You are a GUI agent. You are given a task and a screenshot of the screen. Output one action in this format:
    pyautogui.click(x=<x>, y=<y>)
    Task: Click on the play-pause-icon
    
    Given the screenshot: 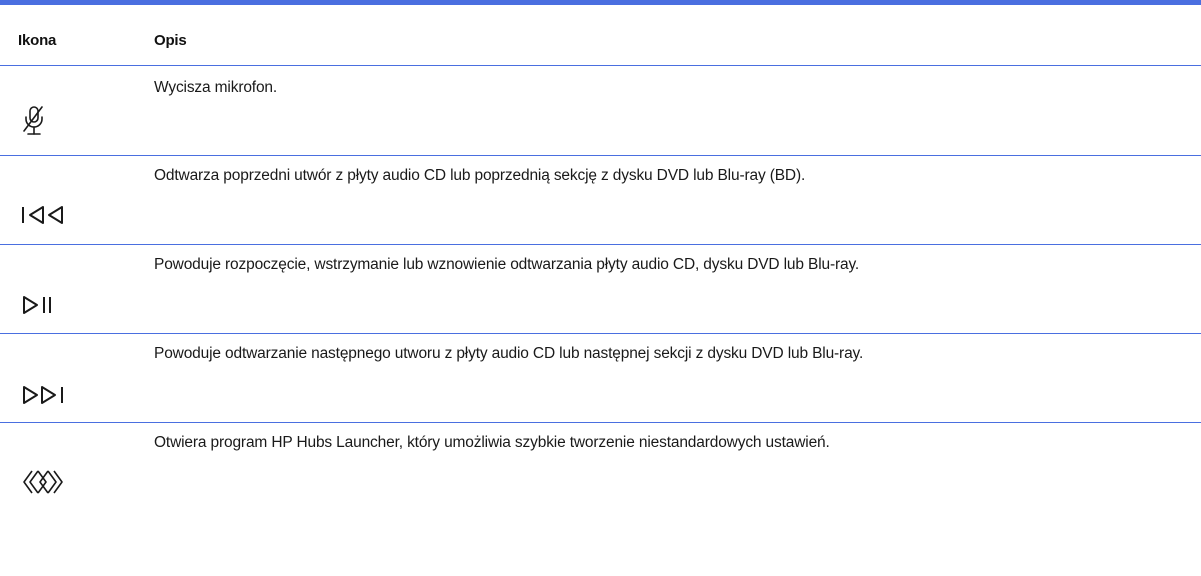 What is the action you would take?
    pyautogui.click(x=50, y=311)
    